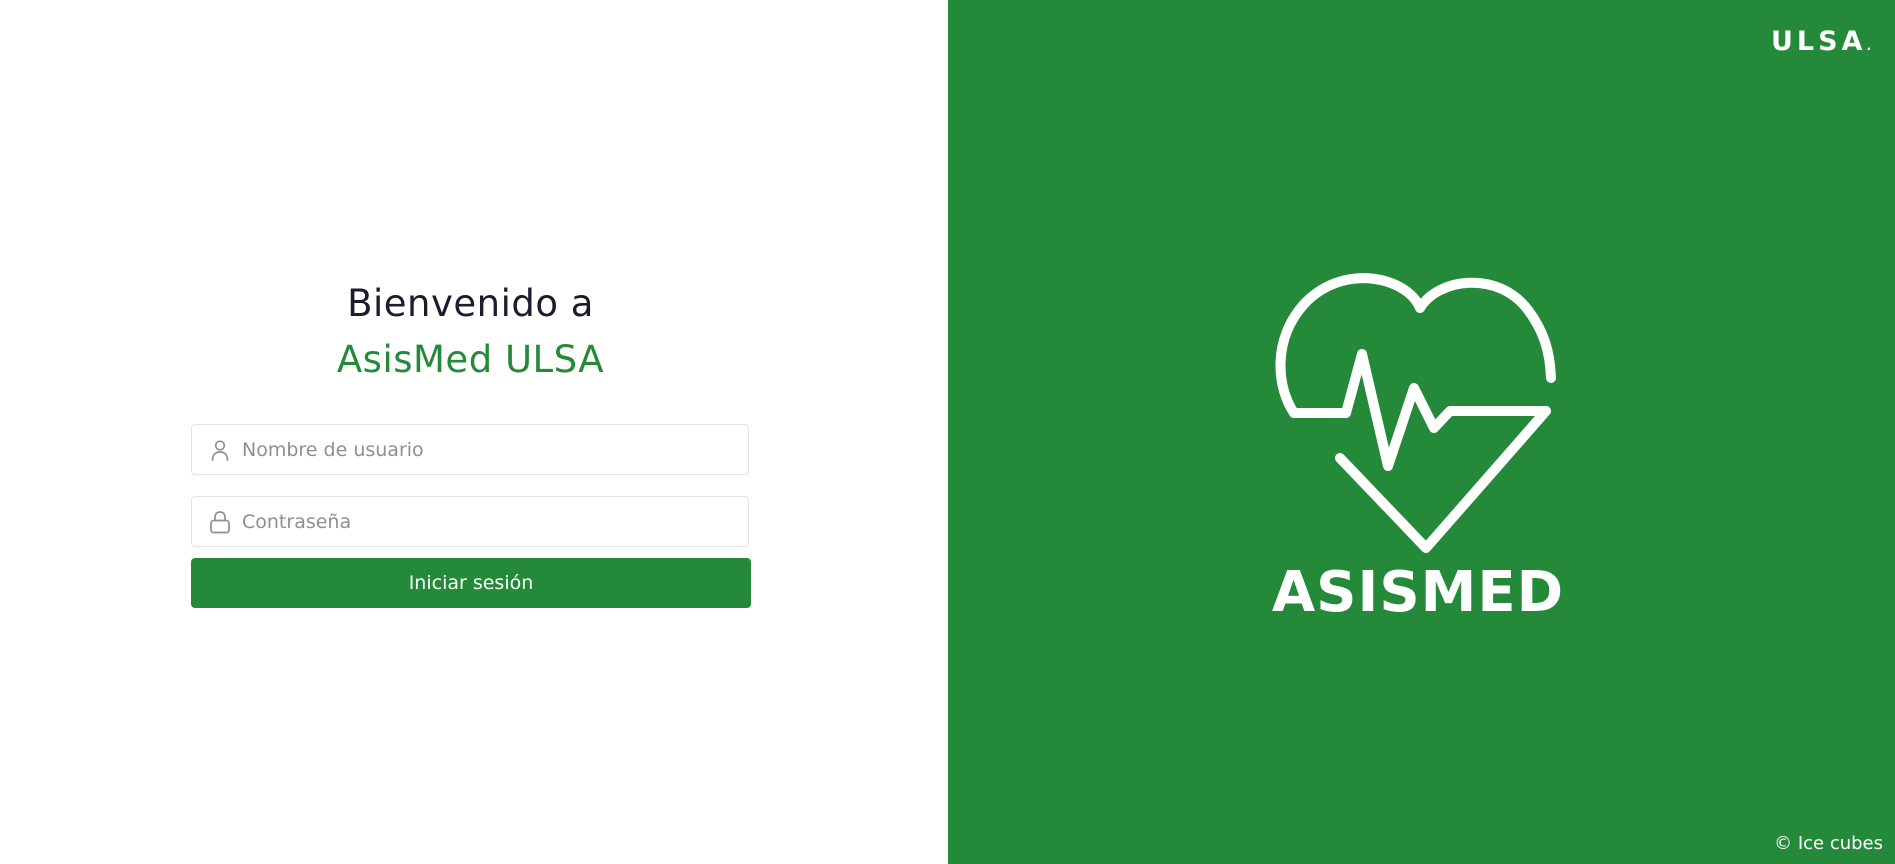  Describe the element at coordinates (494, 449) in the screenshot. I see `username-input` at that location.